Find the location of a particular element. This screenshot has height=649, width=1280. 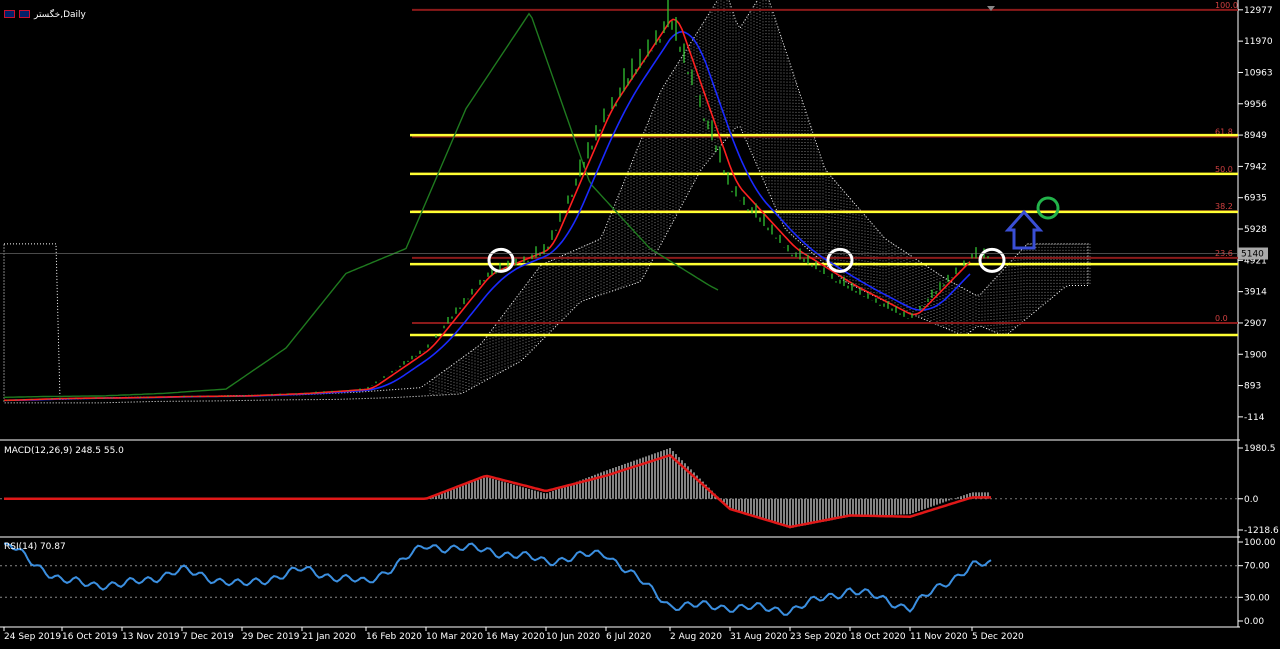

time-tick-label: 31 Aug 2020 is located at coordinates (759, 637).